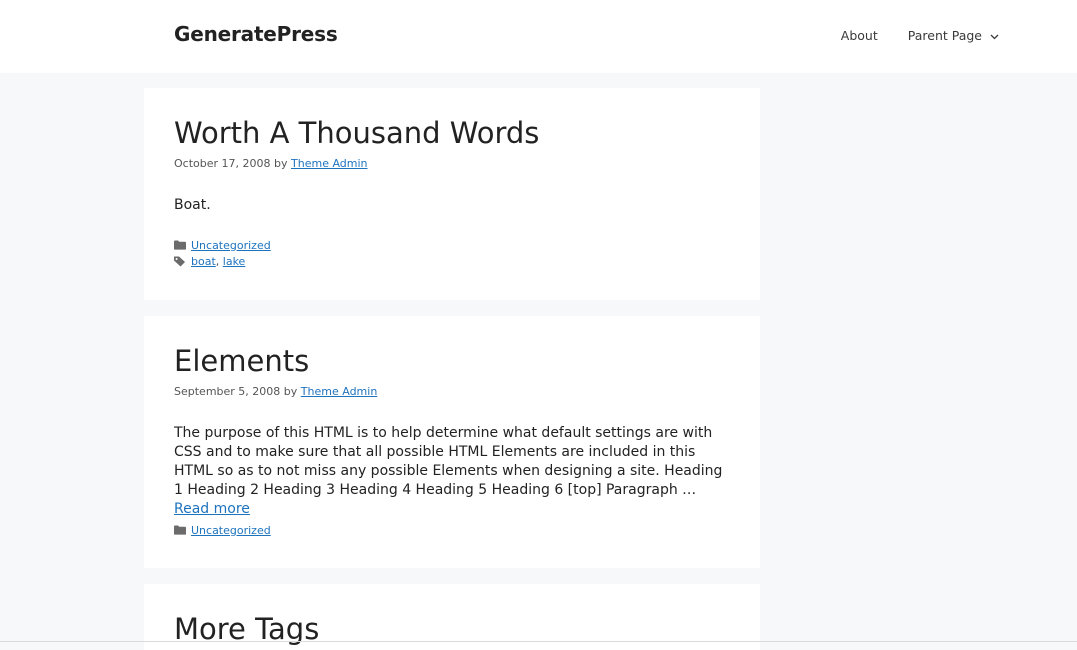 Image resolution: width=1077 pixels, height=650 pixels. Describe the element at coordinates (227, 391) in the screenshot. I see `post-date: September 5, 2008` at that location.